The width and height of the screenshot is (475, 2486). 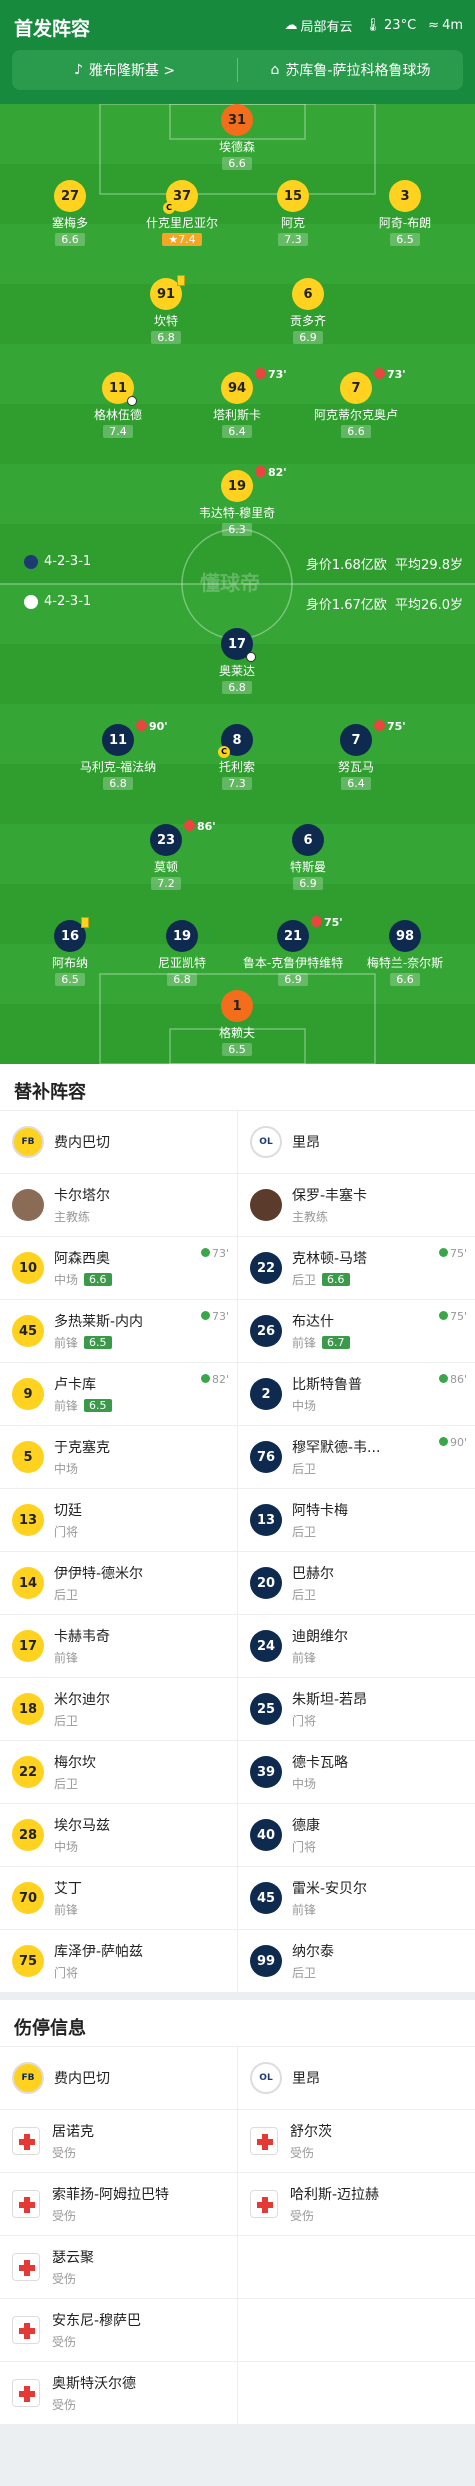 I want to click on medical-cross-icon, so click(x=26, y=2393).